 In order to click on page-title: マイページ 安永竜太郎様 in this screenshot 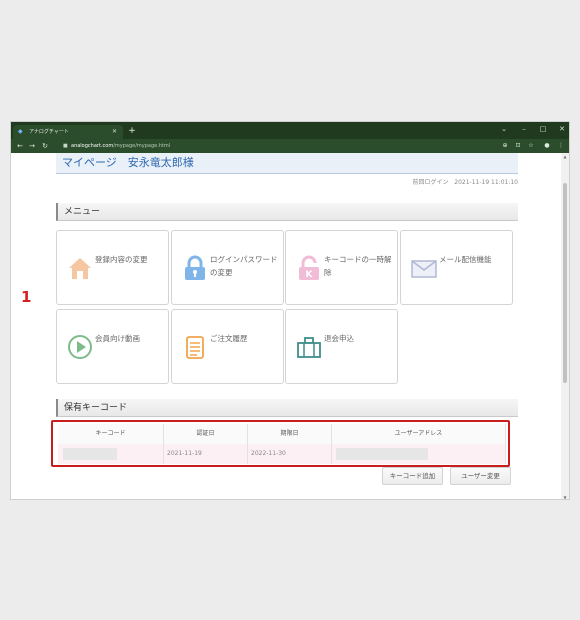, I will do `click(128, 162)`.